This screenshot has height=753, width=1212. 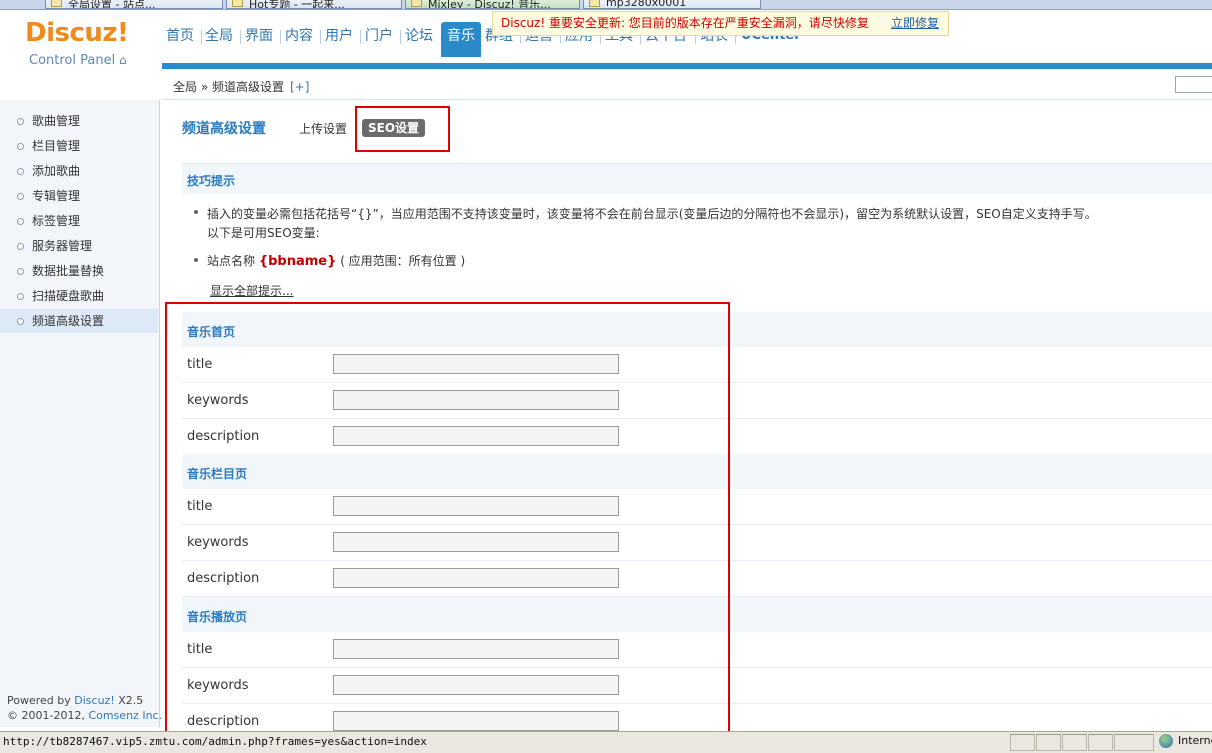 What do you see at coordinates (697, 614) in the screenshot?
I see `group-header: 音乐播放页` at bounding box center [697, 614].